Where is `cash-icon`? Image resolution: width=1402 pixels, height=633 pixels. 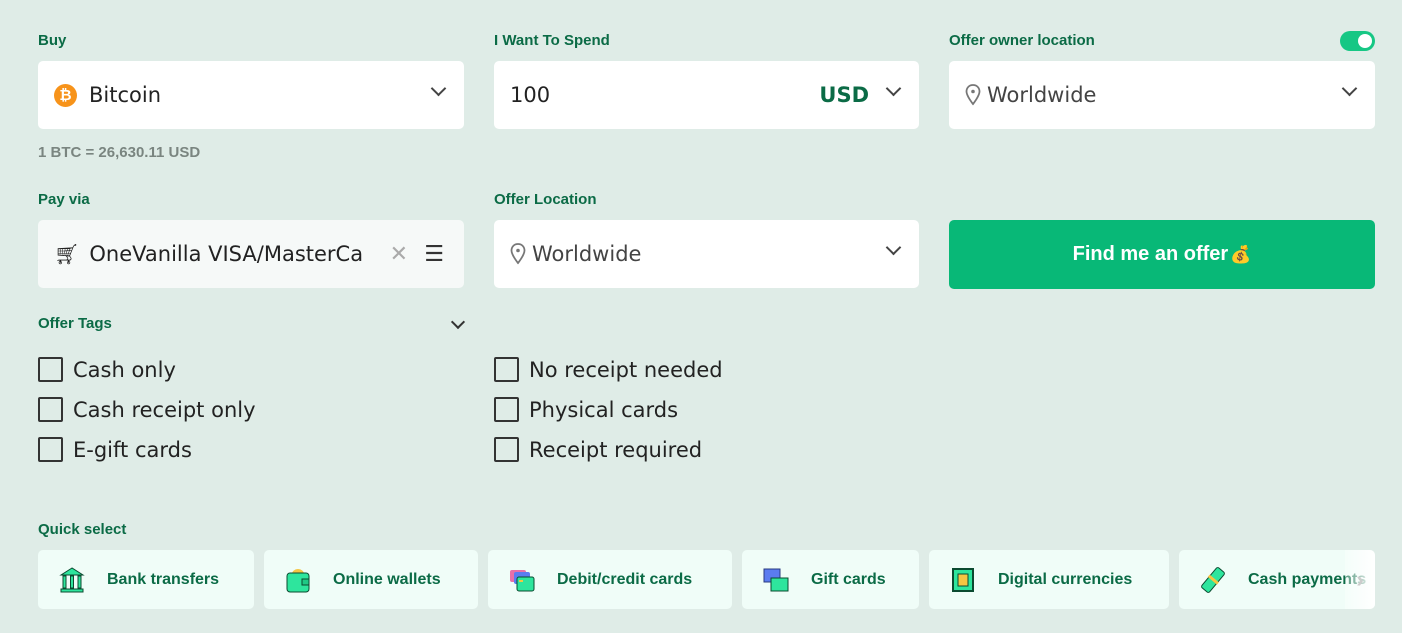 cash-icon is located at coordinates (1213, 579).